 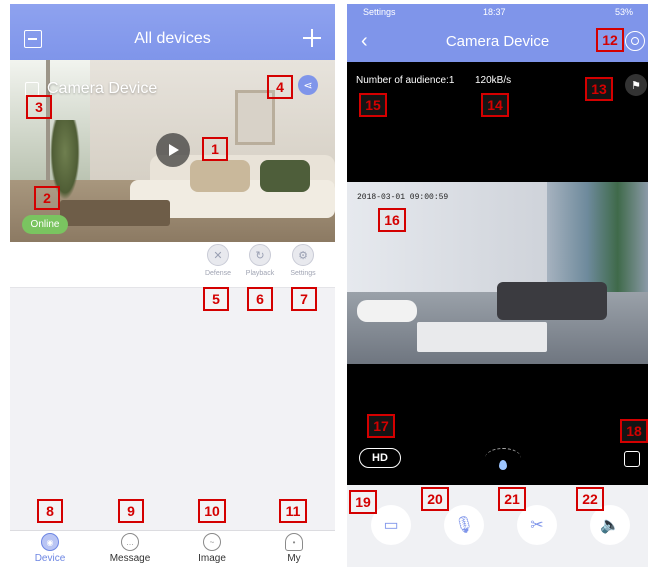 What do you see at coordinates (260, 255) in the screenshot?
I see `playback-icon: ↻` at bounding box center [260, 255].